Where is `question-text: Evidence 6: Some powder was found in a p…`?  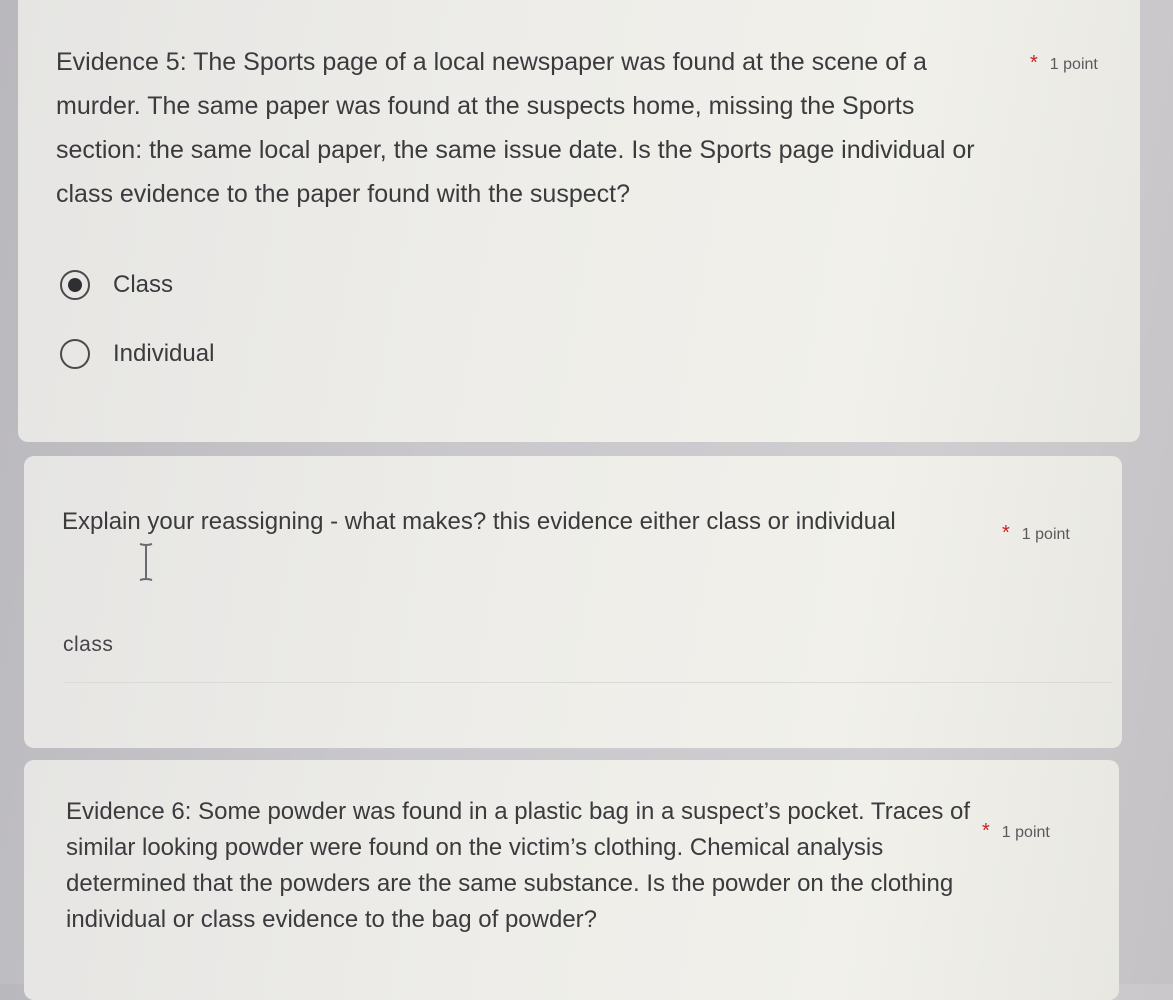
question-text: Evidence 6: Some powder was found in a p… is located at coordinates (518, 865).